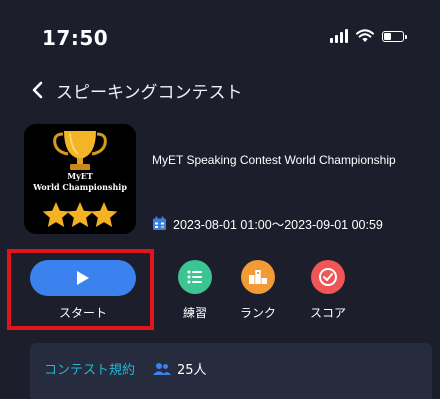 The height and width of the screenshot is (399, 440). What do you see at coordinates (80, 187) in the screenshot?
I see `logo-text-event: World Championship` at bounding box center [80, 187].